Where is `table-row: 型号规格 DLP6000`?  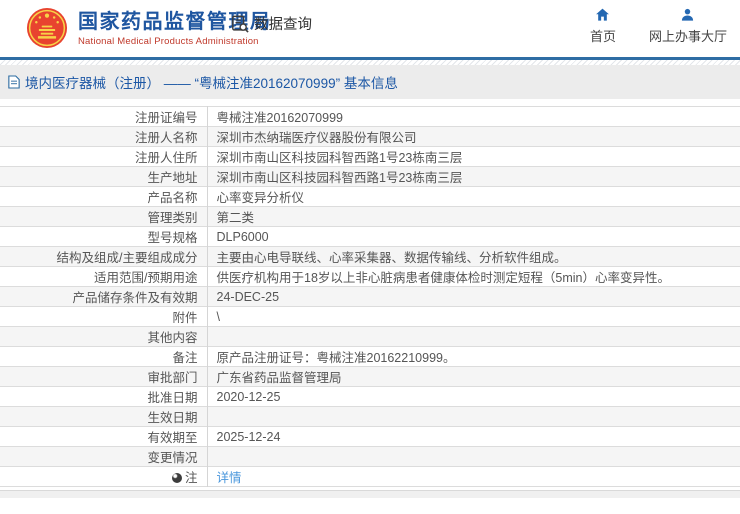
table-row: 型号规格 DLP6000 is located at coordinates (370, 236).